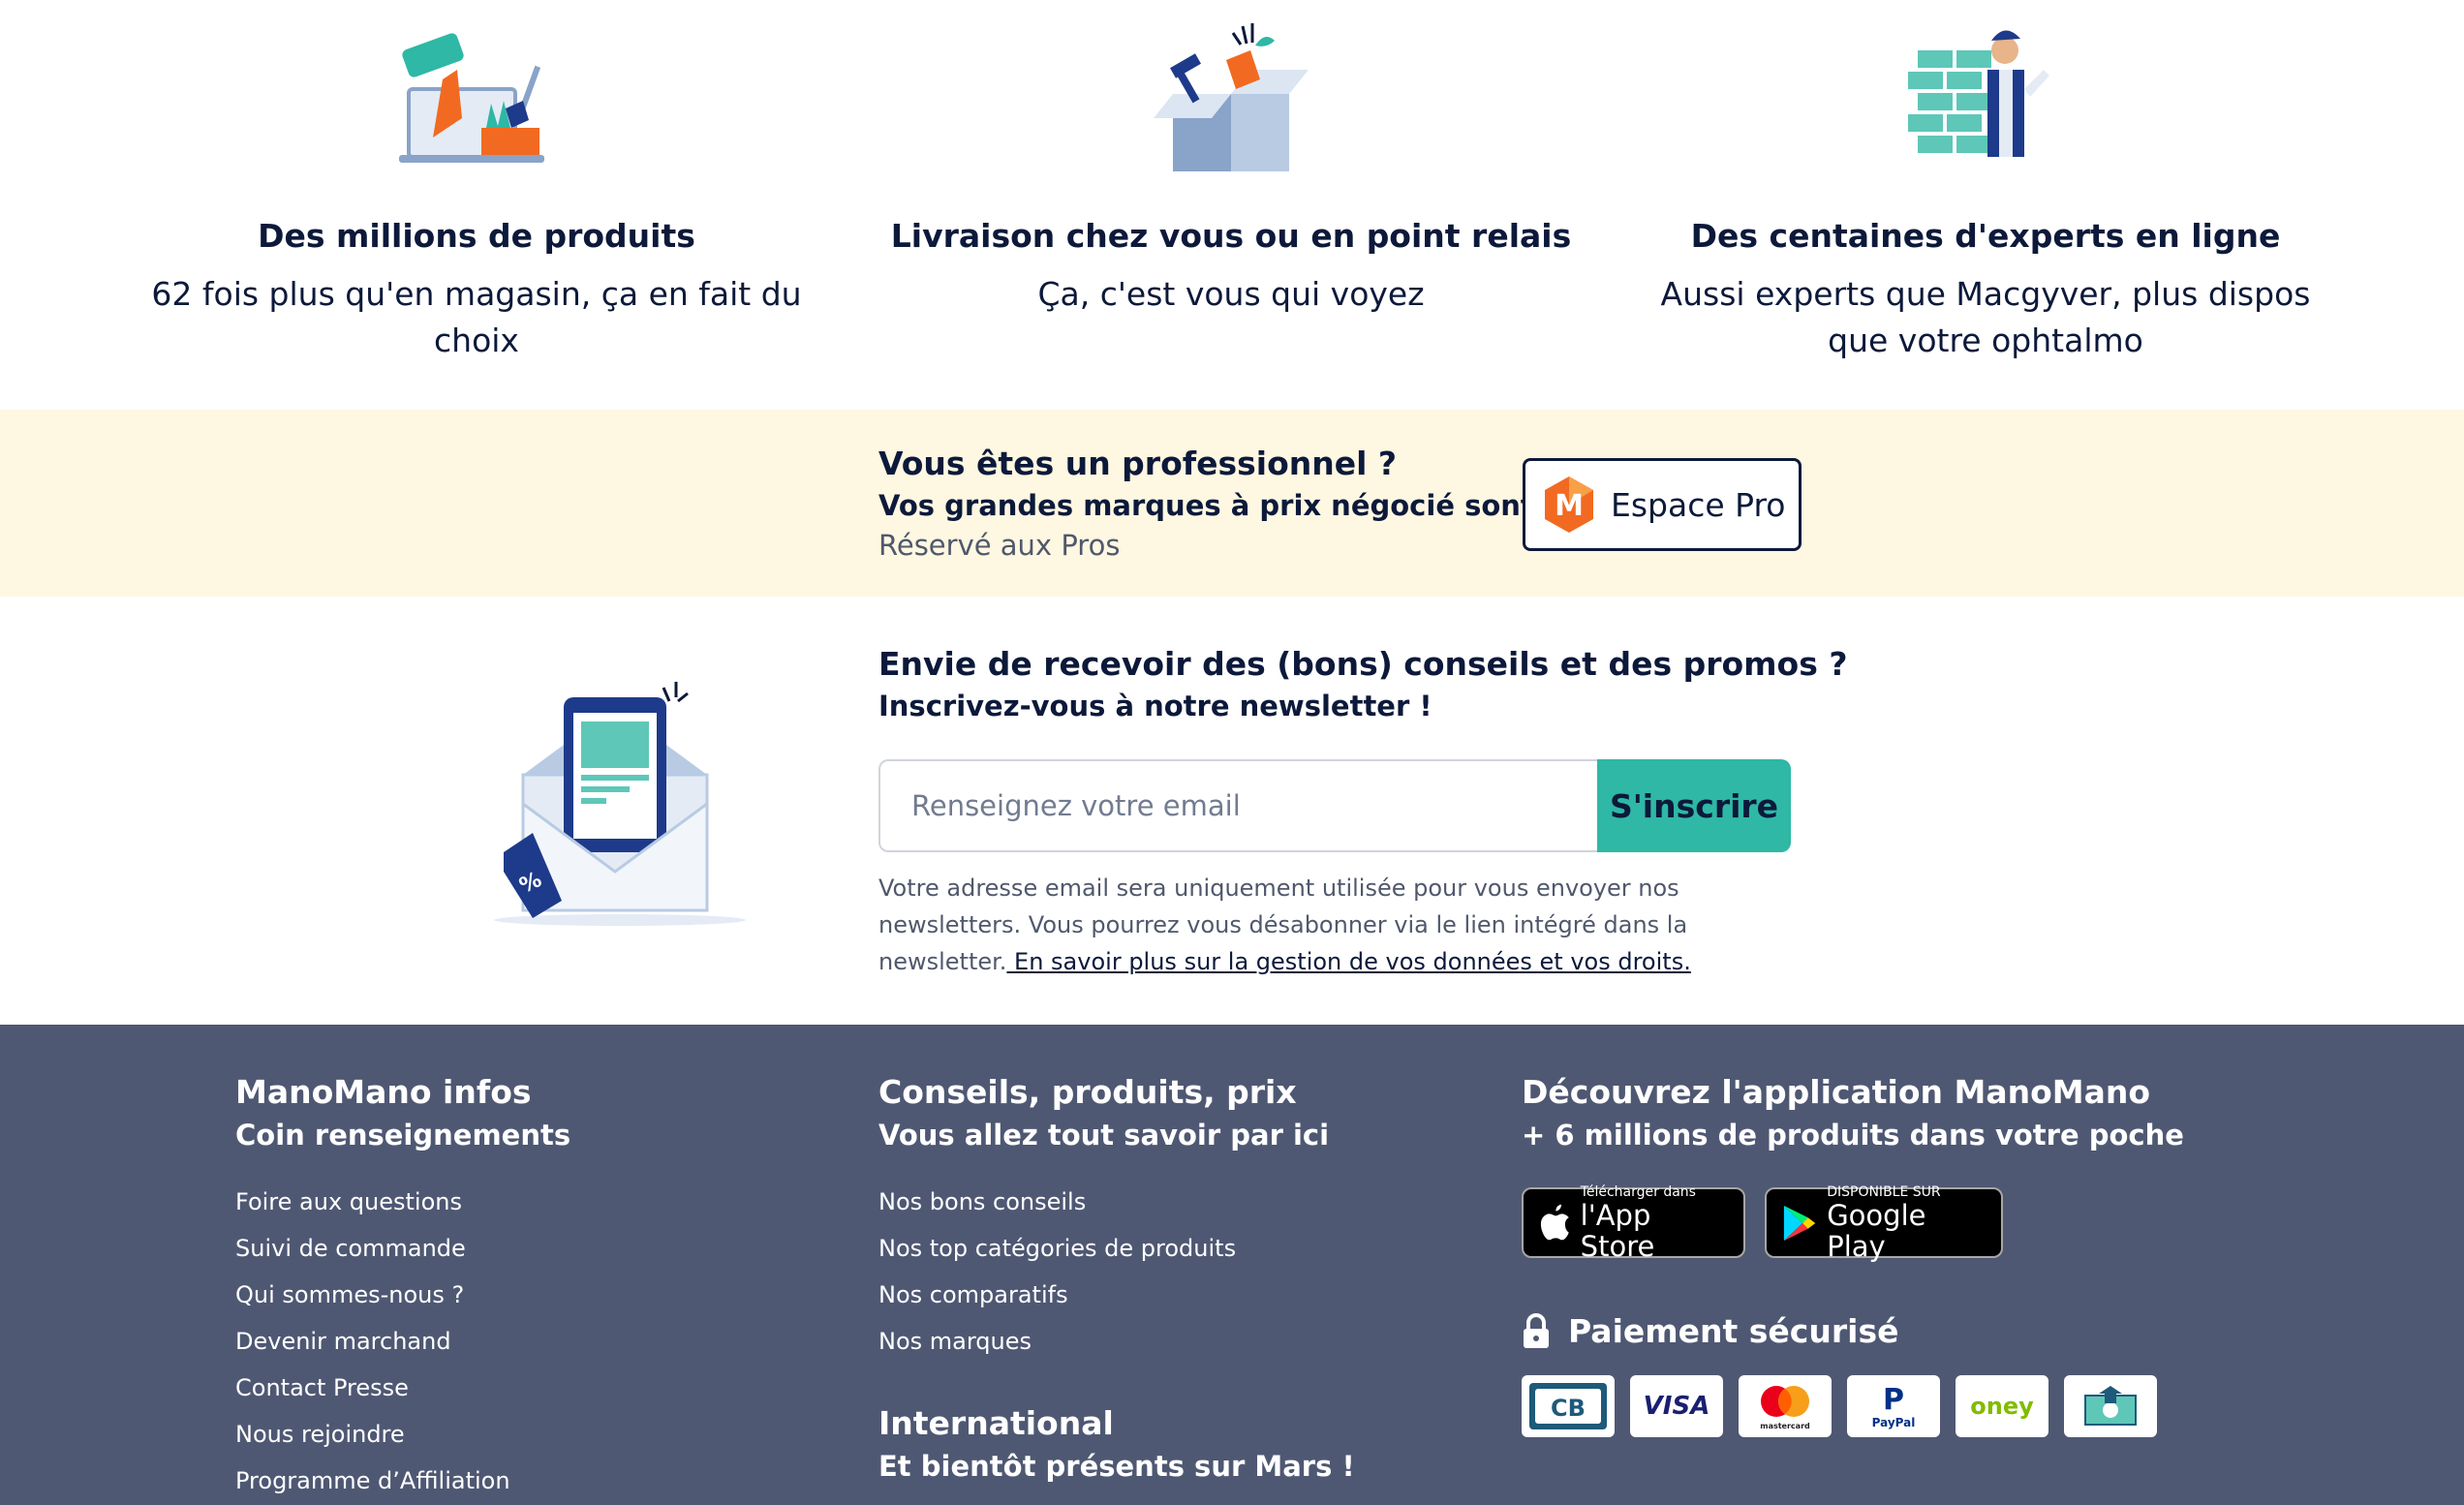  Describe the element at coordinates (1877, 1230) in the screenshot. I see `google-play-big-text: Google Play` at that location.